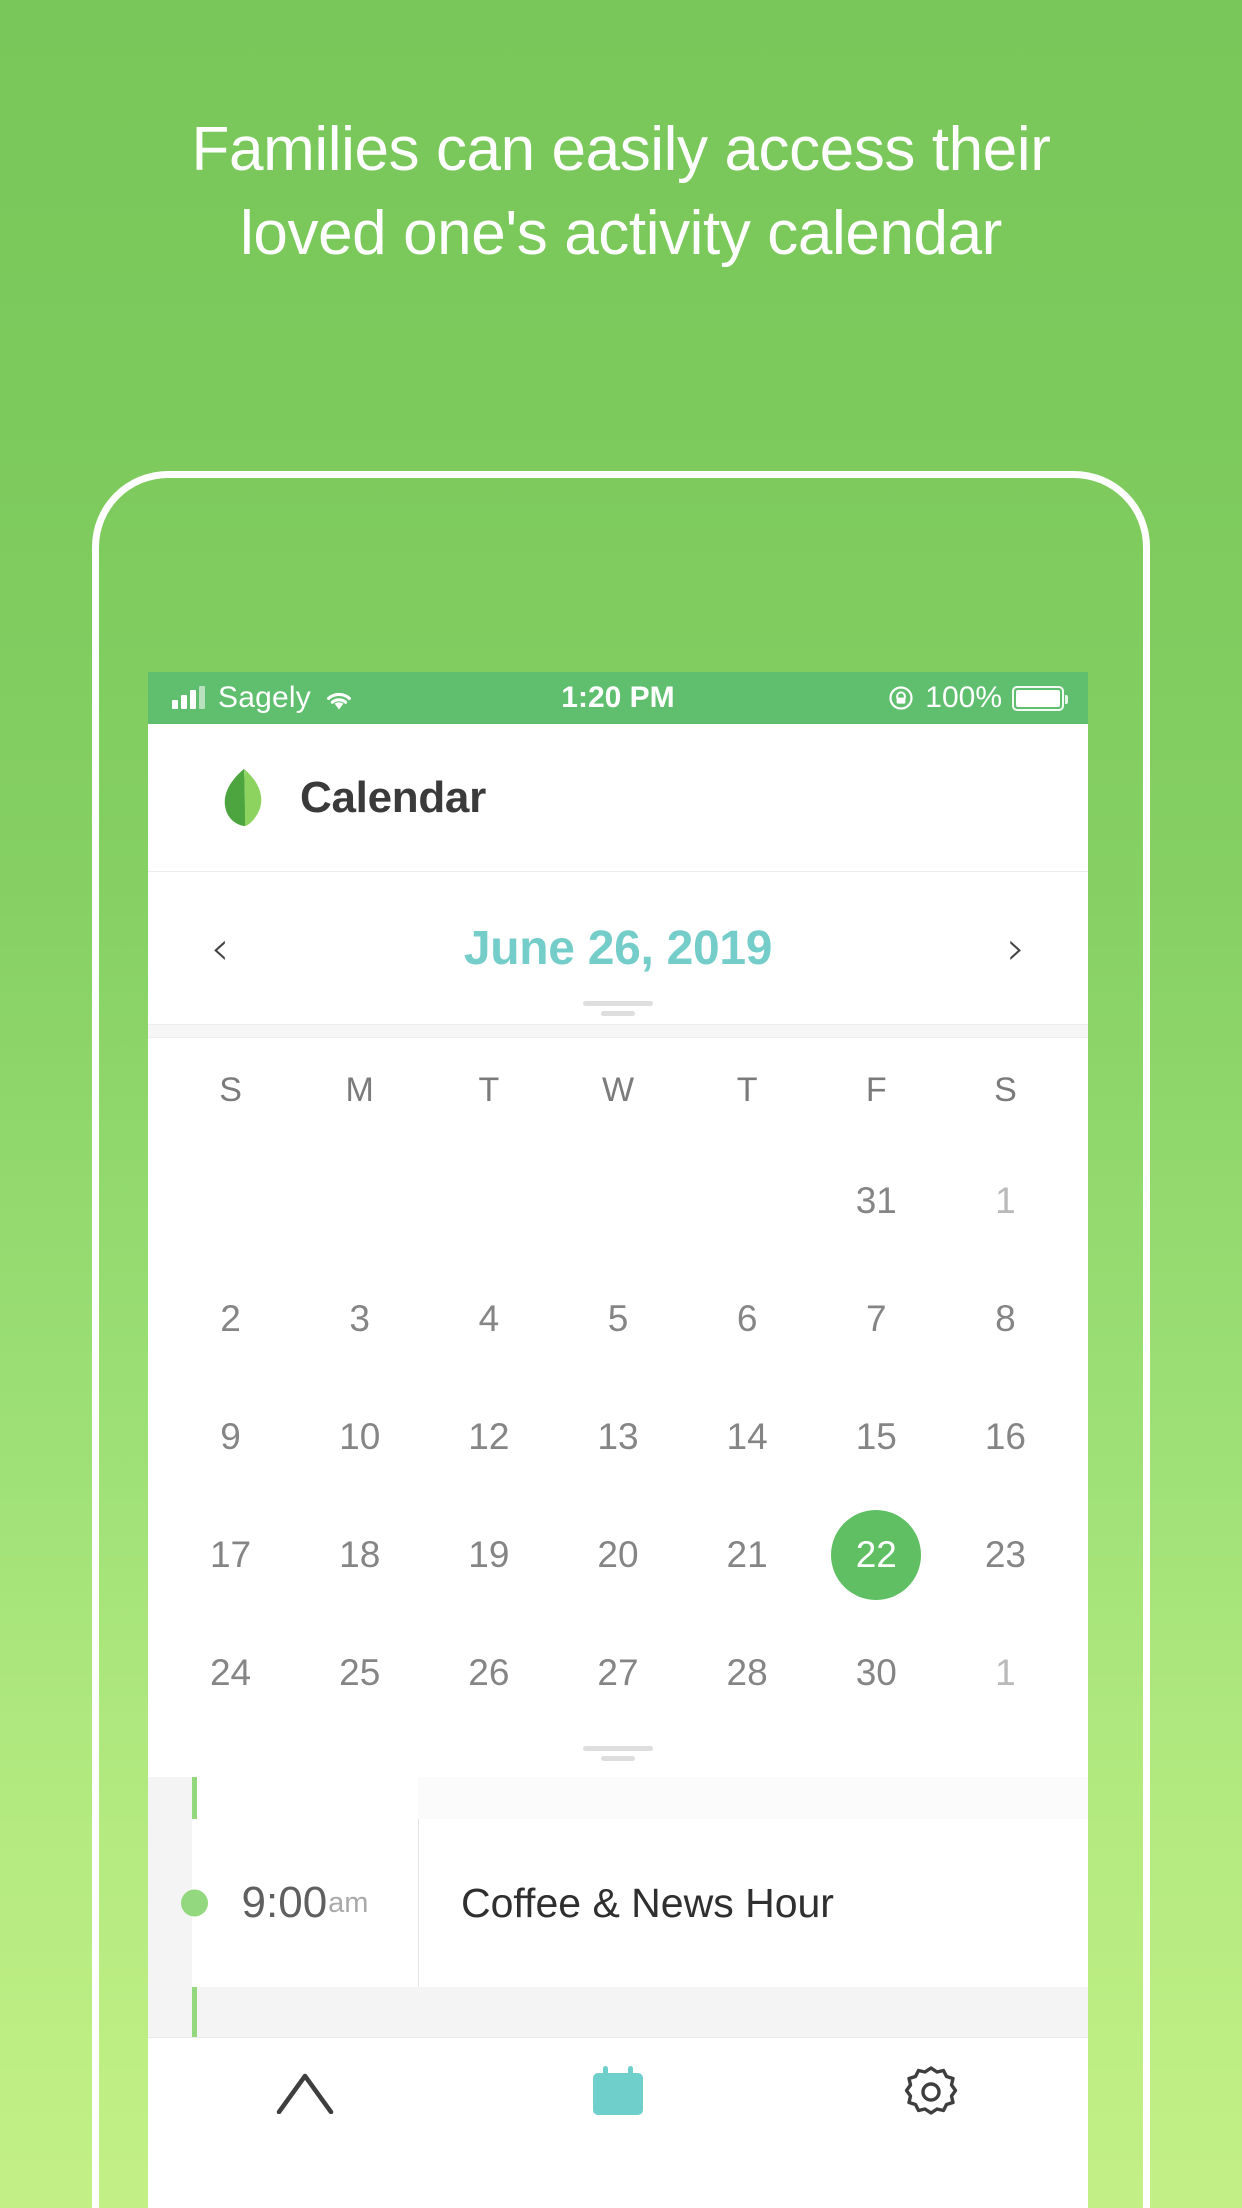 The width and height of the screenshot is (1242, 2208). I want to click on calendar-day-cell: 7, so click(876, 1319).